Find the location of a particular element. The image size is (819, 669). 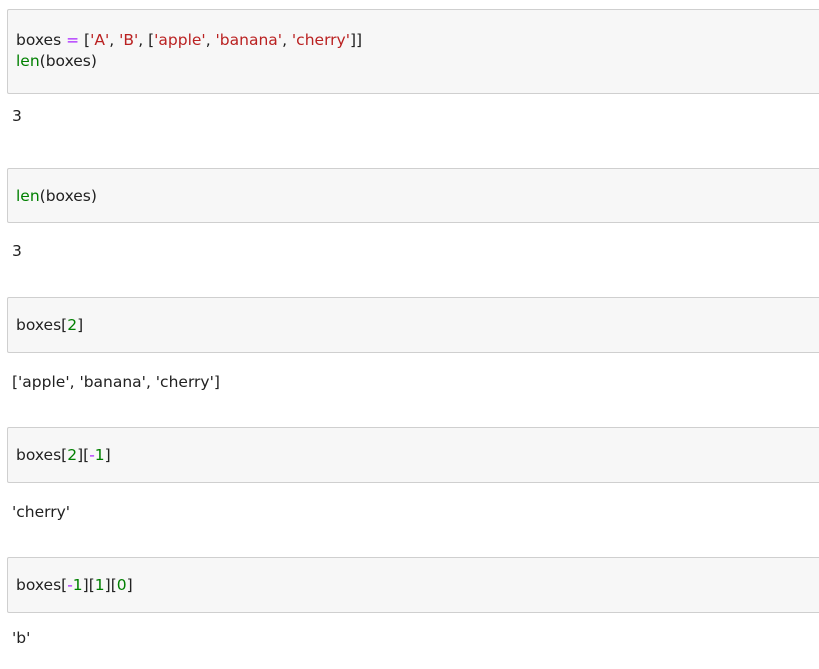

code-number: 0 is located at coordinates (121, 585).